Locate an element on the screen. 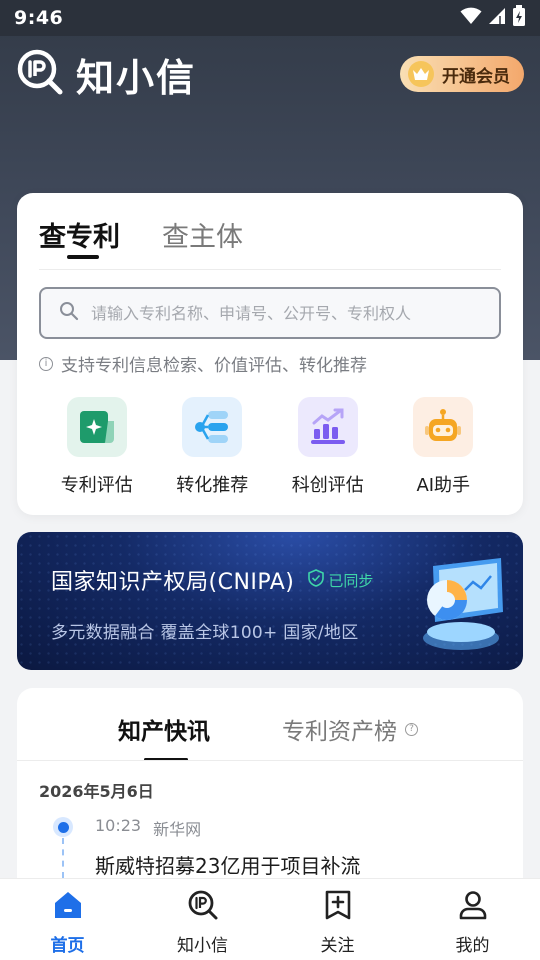 The width and height of the screenshot is (540, 960). ai-robot-icon is located at coordinates (443, 427).